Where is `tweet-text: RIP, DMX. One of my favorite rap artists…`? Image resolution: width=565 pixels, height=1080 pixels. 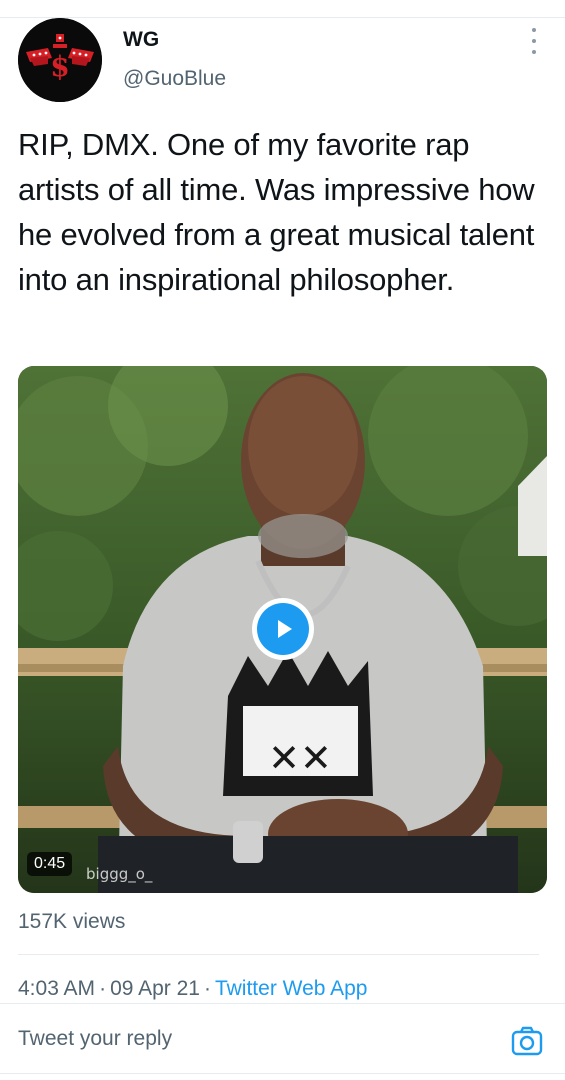
tweet-text: RIP, DMX. One of my favorite rap artists… is located at coordinates (276, 212).